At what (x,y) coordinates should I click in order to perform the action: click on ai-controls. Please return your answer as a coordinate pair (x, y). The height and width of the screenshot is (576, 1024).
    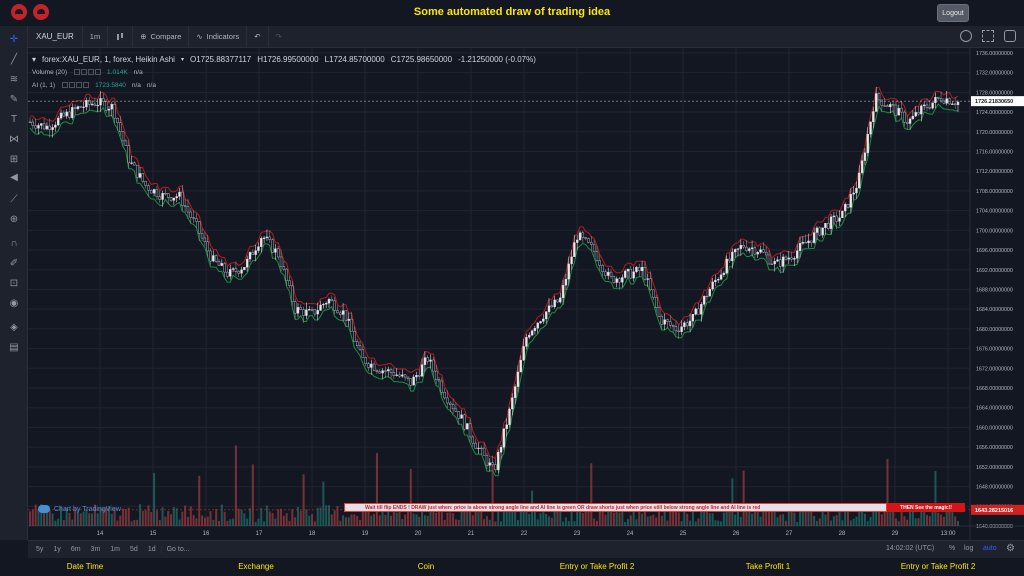
    Looking at the image, I should click on (75, 85).